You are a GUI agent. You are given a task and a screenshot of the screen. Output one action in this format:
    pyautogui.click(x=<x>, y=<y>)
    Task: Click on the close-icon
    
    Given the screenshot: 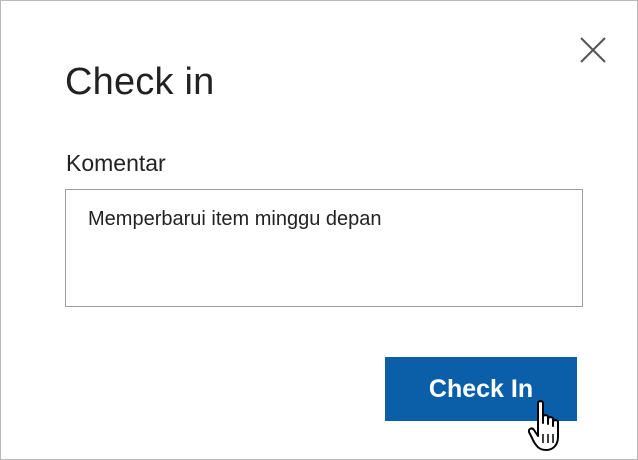 What is the action you would take?
    pyautogui.click(x=593, y=50)
    